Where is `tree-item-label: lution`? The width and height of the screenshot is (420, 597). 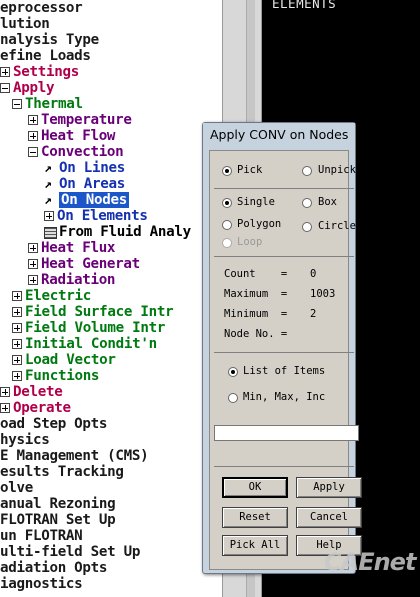
tree-item-label: lution is located at coordinates (25, 24).